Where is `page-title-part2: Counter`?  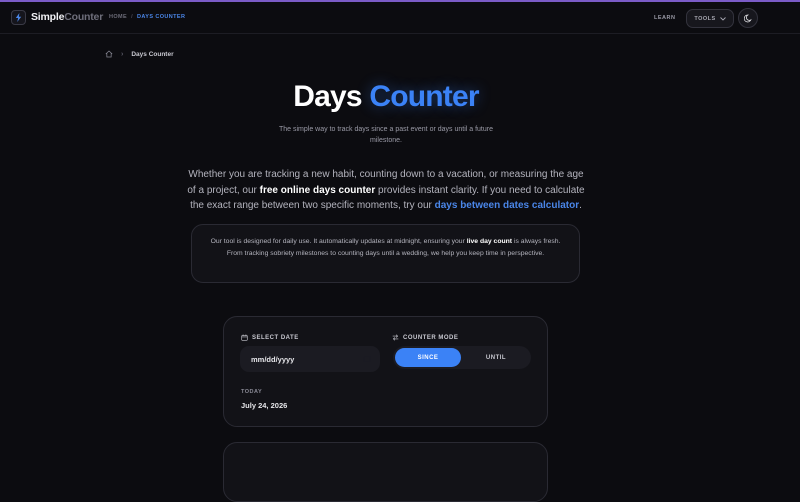
page-title-part2: Counter is located at coordinates (424, 96).